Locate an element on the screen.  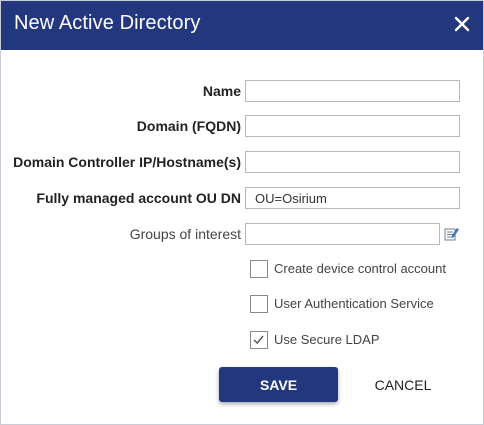
groups-row: Groups of interest is located at coordinates (242, 235).